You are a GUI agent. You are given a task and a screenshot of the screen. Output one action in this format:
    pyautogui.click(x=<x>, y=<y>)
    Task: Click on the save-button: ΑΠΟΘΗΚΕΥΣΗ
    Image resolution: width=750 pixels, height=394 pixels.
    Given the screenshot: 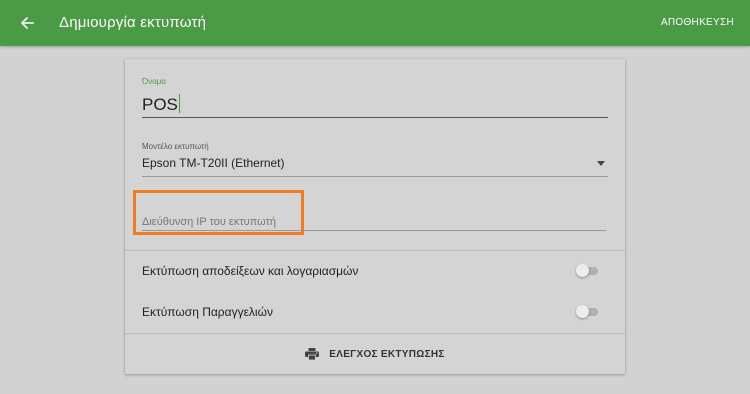 What is the action you would take?
    pyautogui.click(x=697, y=22)
    